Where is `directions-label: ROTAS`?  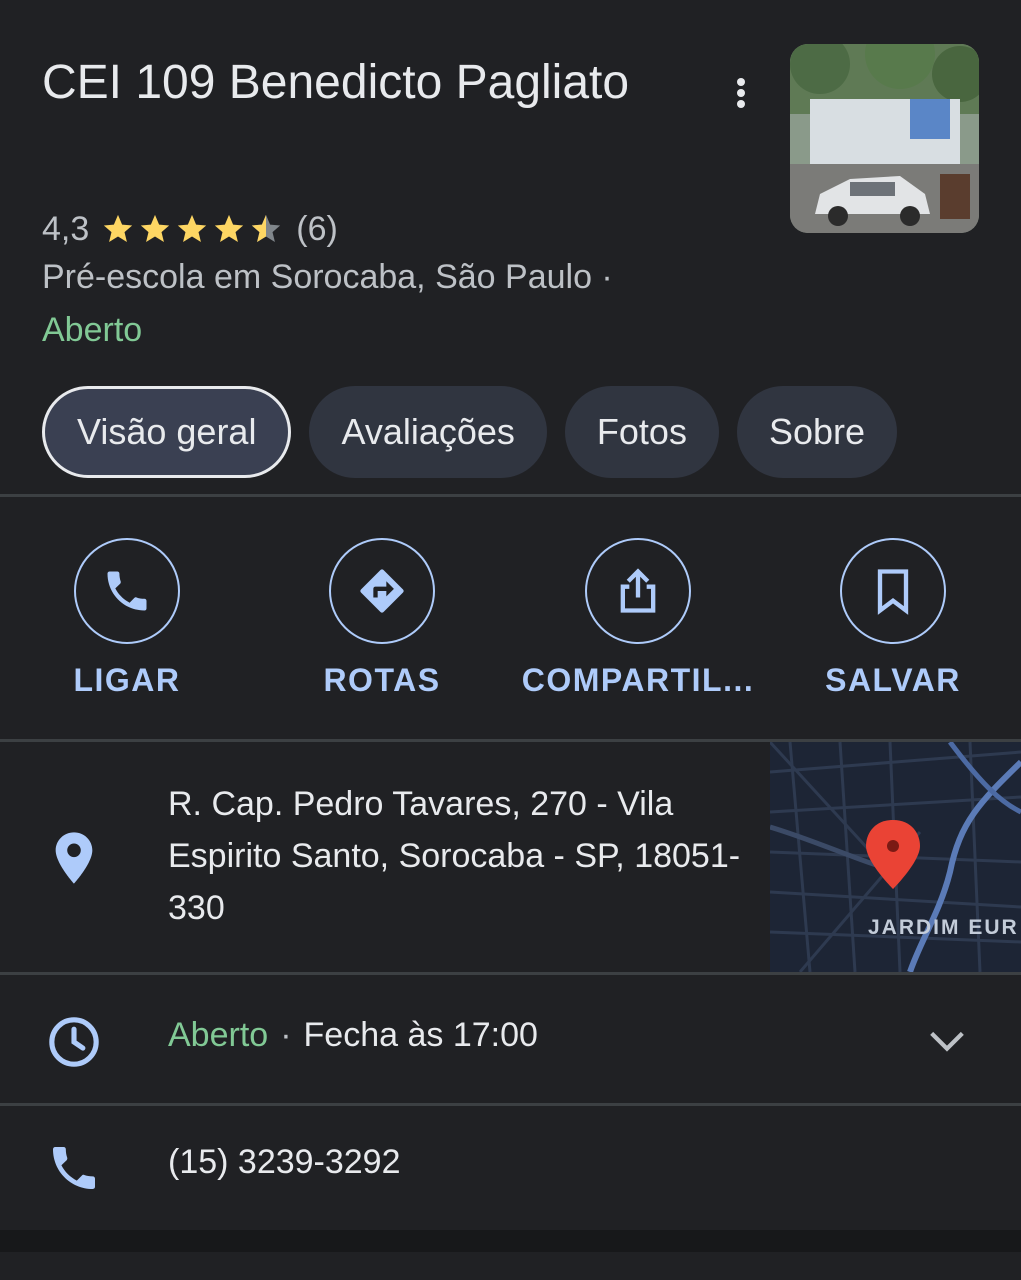
directions-label: ROTAS is located at coordinates (382, 680).